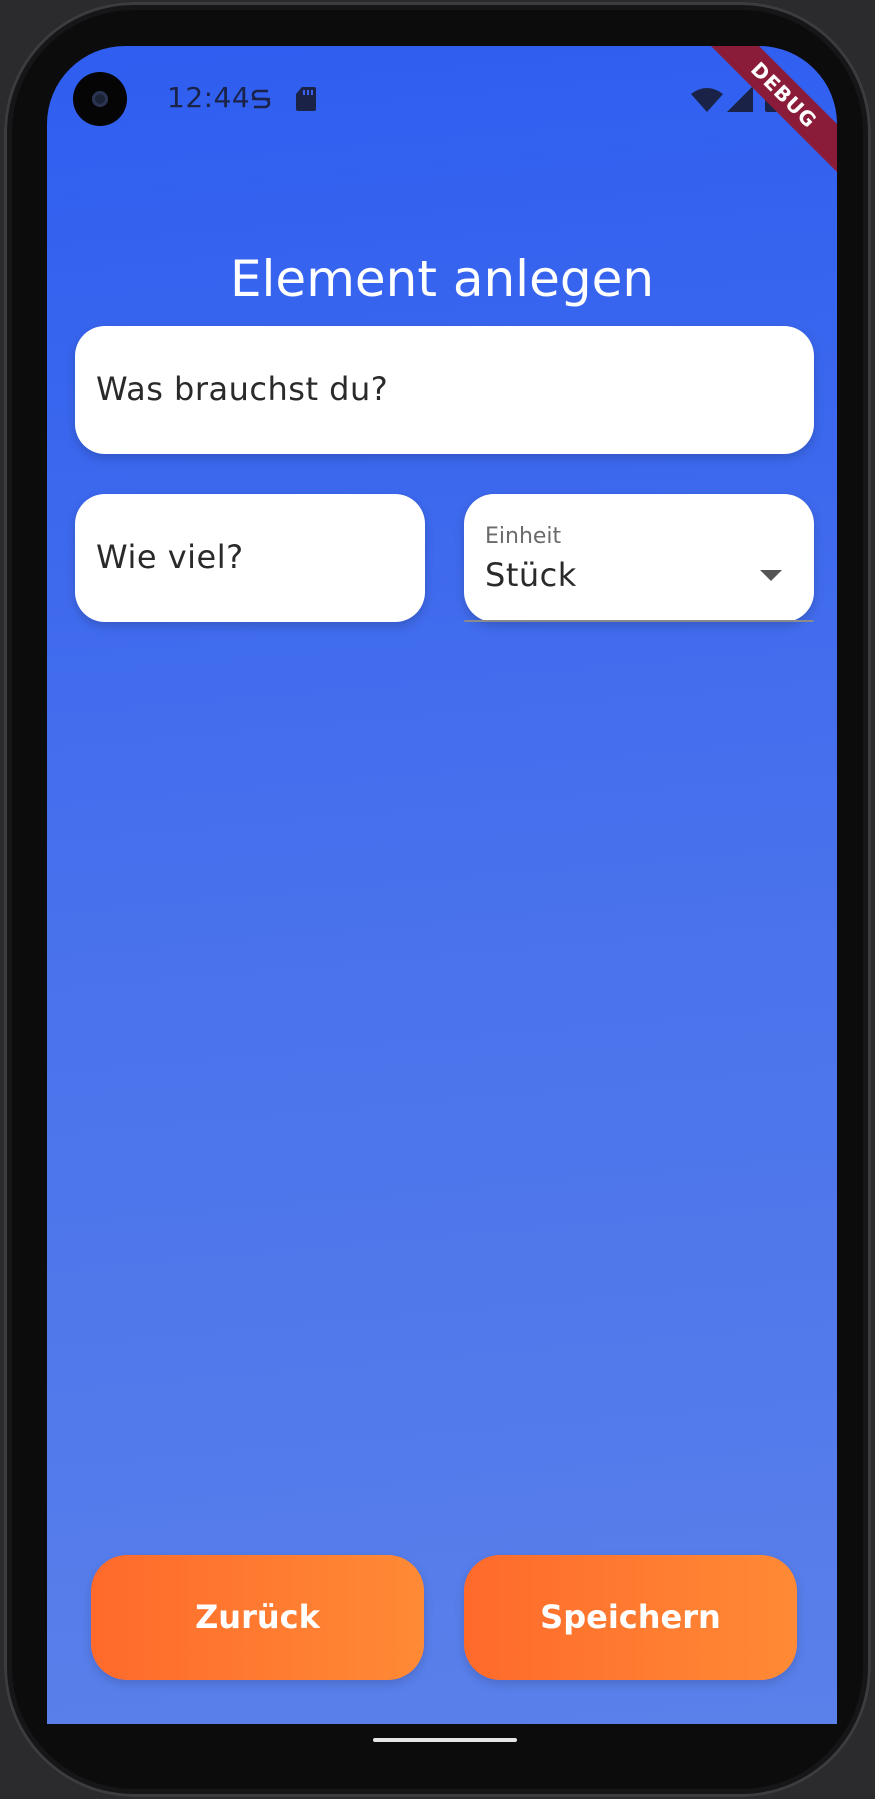 The image size is (875, 1799). What do you see at coordinates (707, 100) in the screenshot?
I see `wifi-icon` at bounding box center [707, 100].